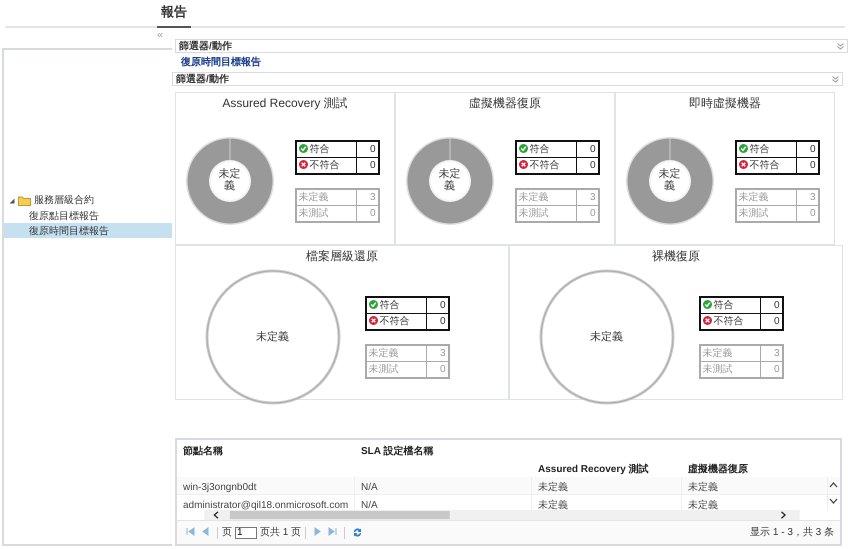  I want to click on table-cell: administrator@qil18.onmicrosoft.com, so click(265, 505).